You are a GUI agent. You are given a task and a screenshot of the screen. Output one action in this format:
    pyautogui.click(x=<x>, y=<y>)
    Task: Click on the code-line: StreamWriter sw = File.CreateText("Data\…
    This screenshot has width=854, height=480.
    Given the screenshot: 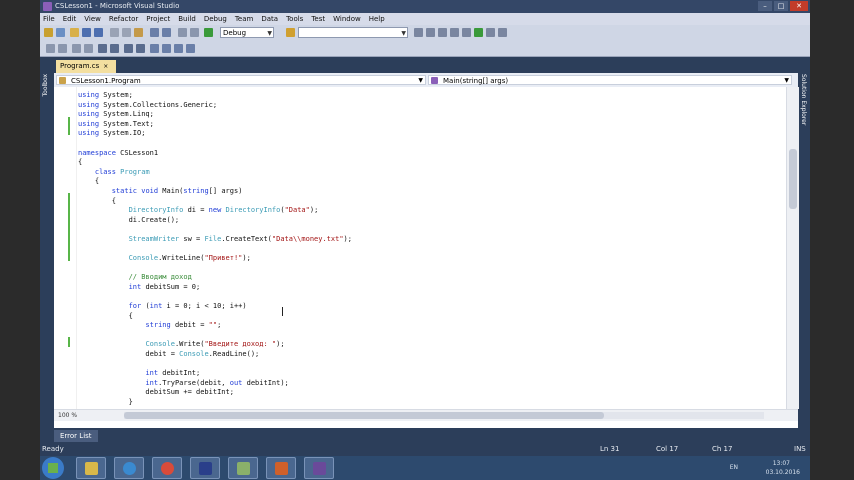 What is the action you would take?
    pyautogui.click(x=215, y=240)
    